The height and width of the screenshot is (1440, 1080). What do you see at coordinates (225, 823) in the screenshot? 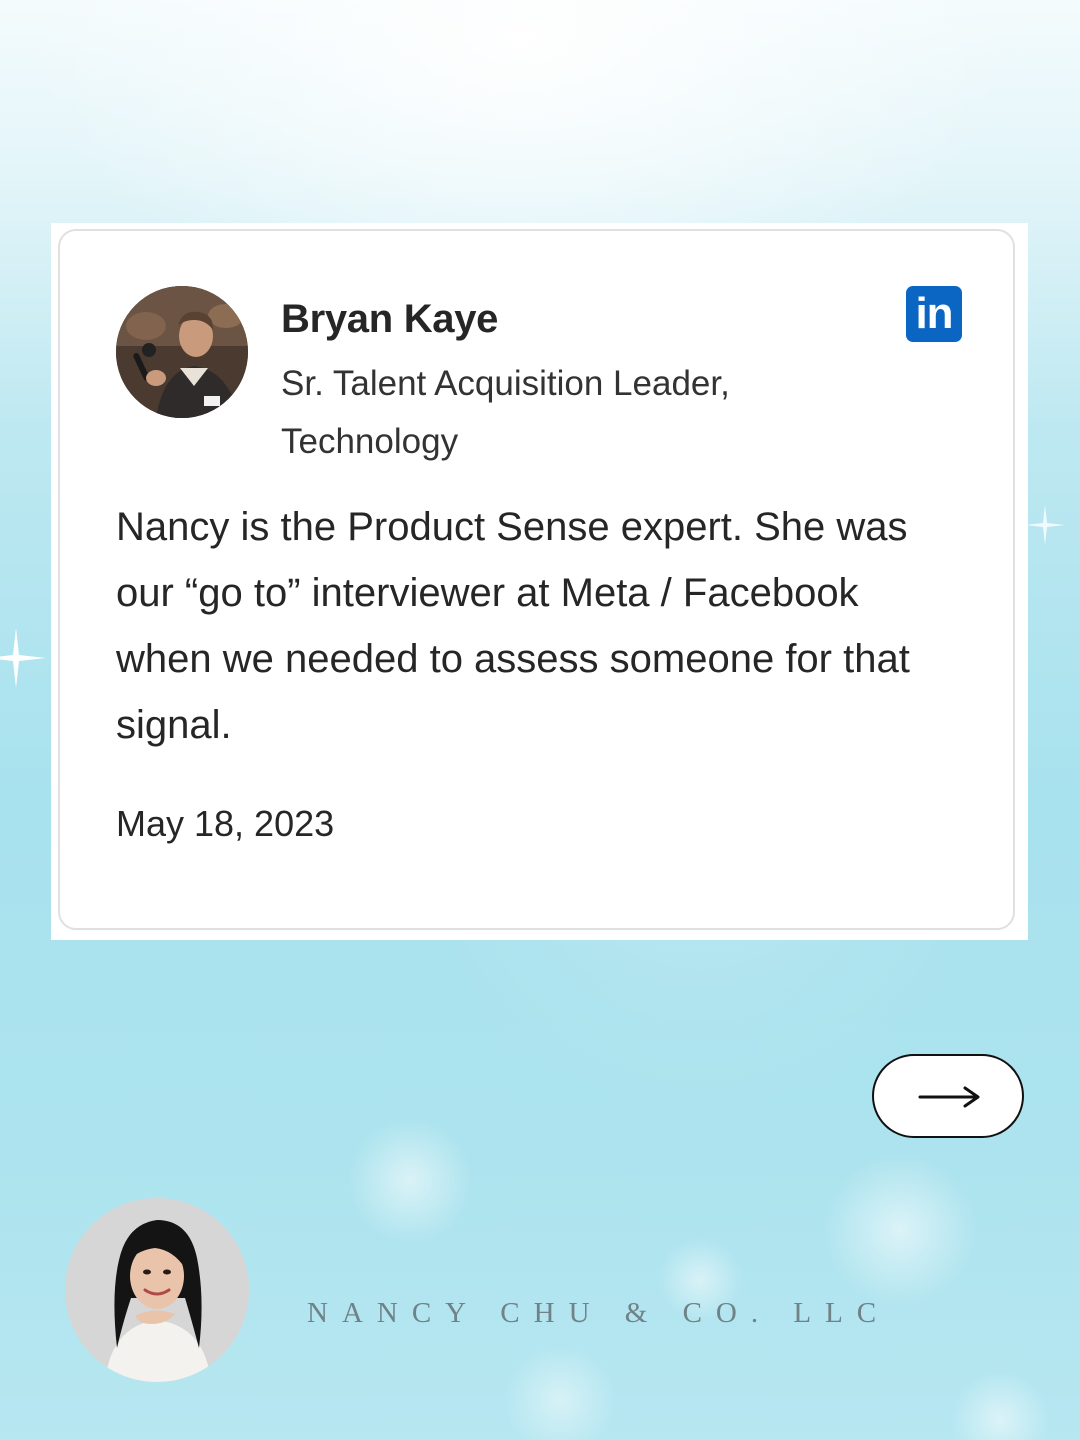
I see `testimonial-date: May 18, 2023` at bounding box center [225, 823].